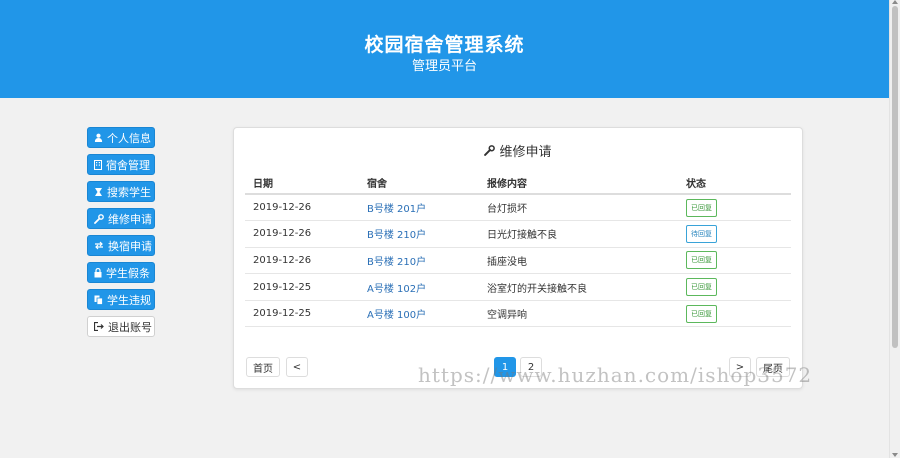  I want to click on sidebar-item-logout: 退出账号, so click(121, 326).